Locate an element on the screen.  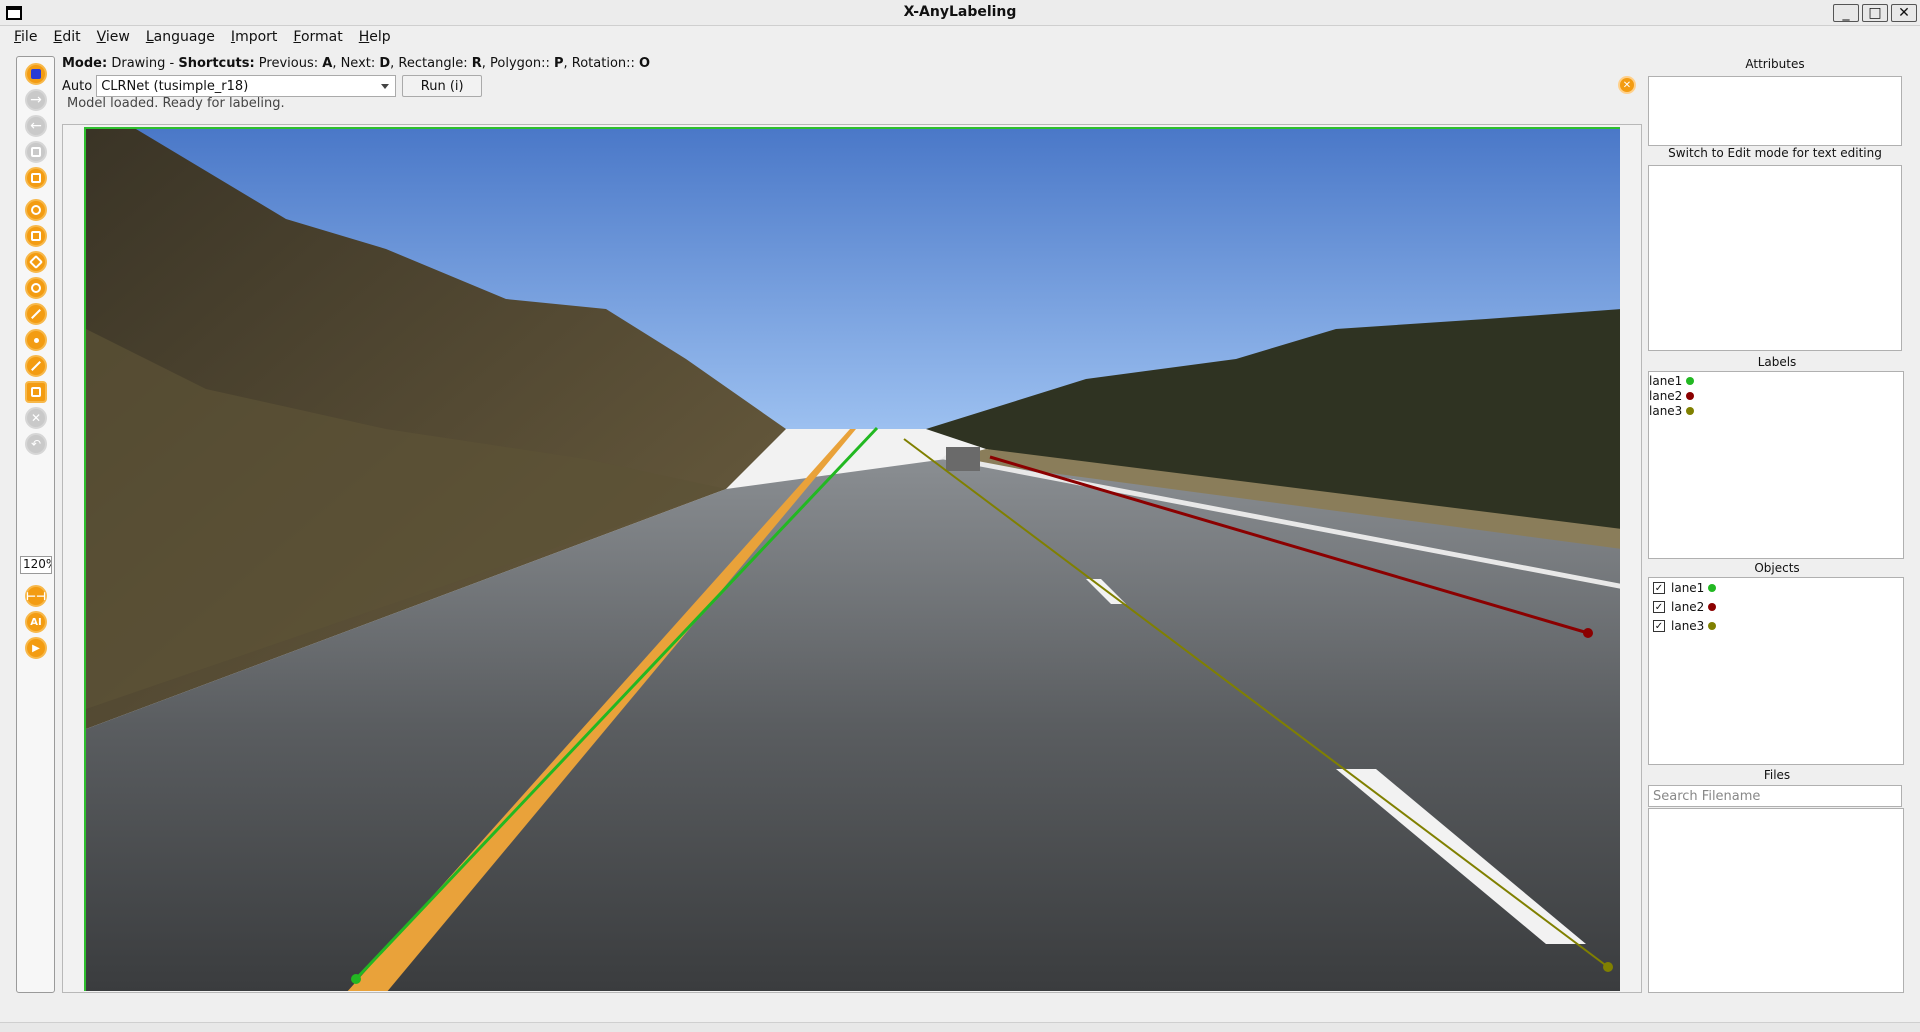
menu-format: Format is located at coordinates (317, 37).